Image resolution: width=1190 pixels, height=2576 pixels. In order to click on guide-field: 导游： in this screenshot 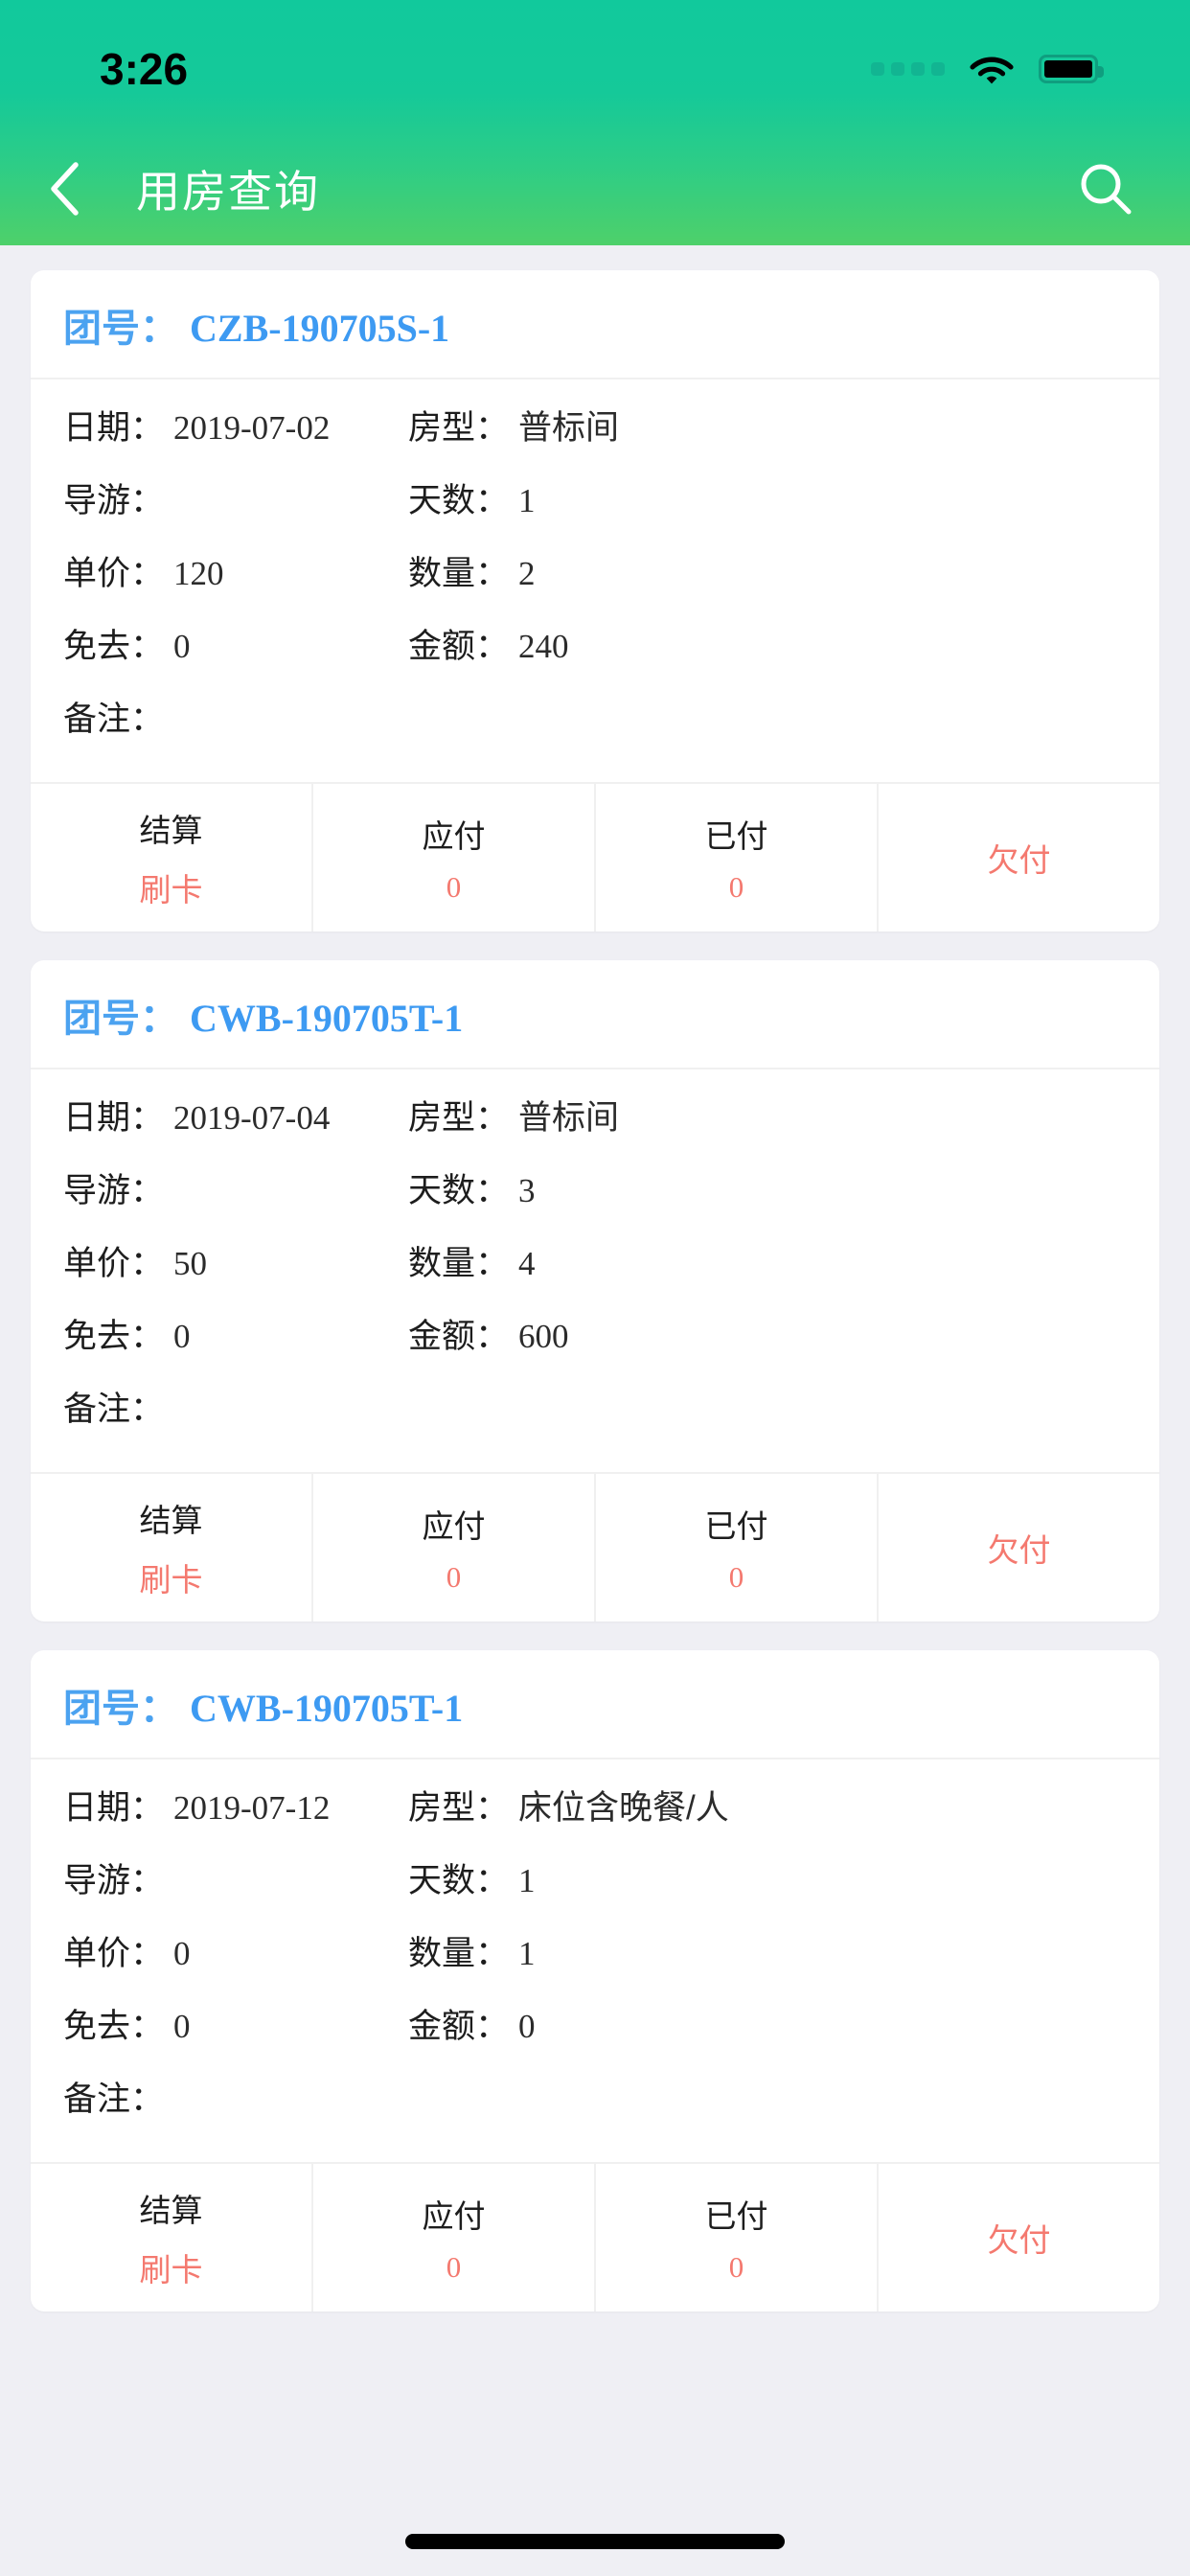, I will do `click(236, 1878)`.